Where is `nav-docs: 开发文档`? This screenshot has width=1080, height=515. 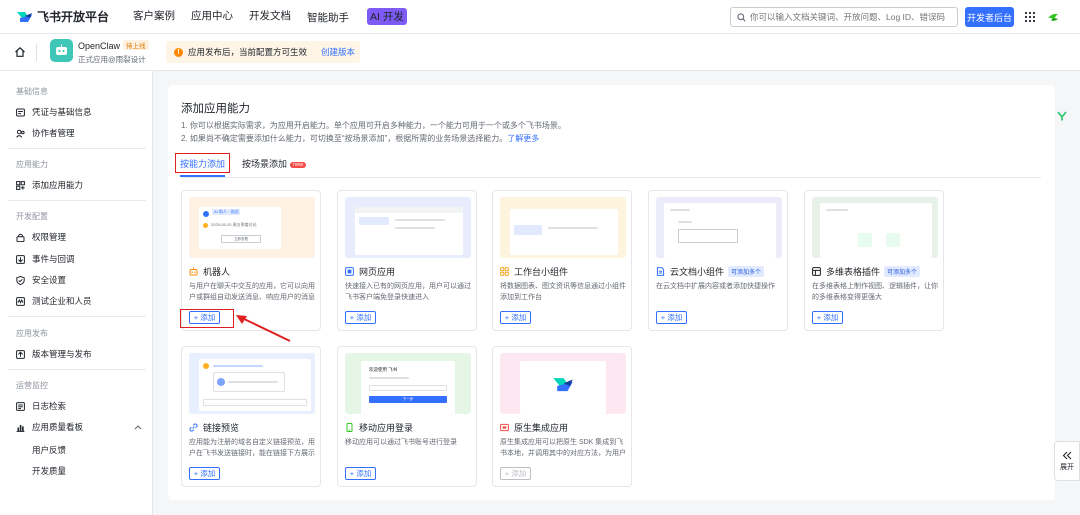 nav-docs: 开发文档 is located at coordinates (270, 16).